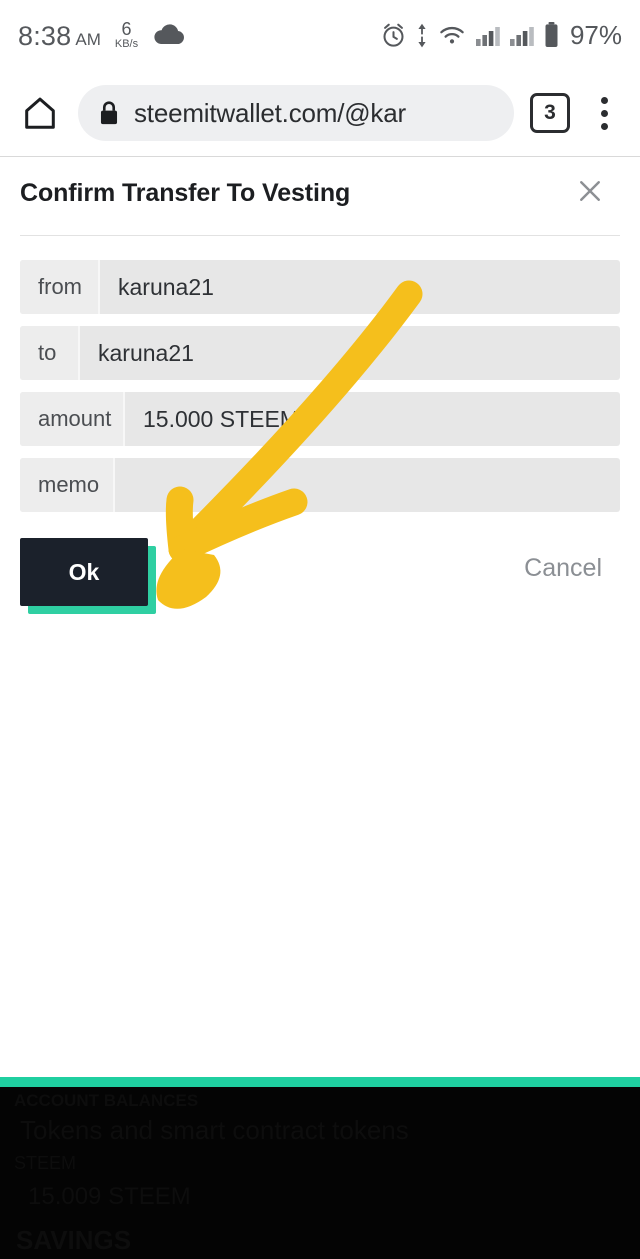  Describe the element at coordinates (126, 29) in the screenshot. I see `network-speed-value: 6` at that location.